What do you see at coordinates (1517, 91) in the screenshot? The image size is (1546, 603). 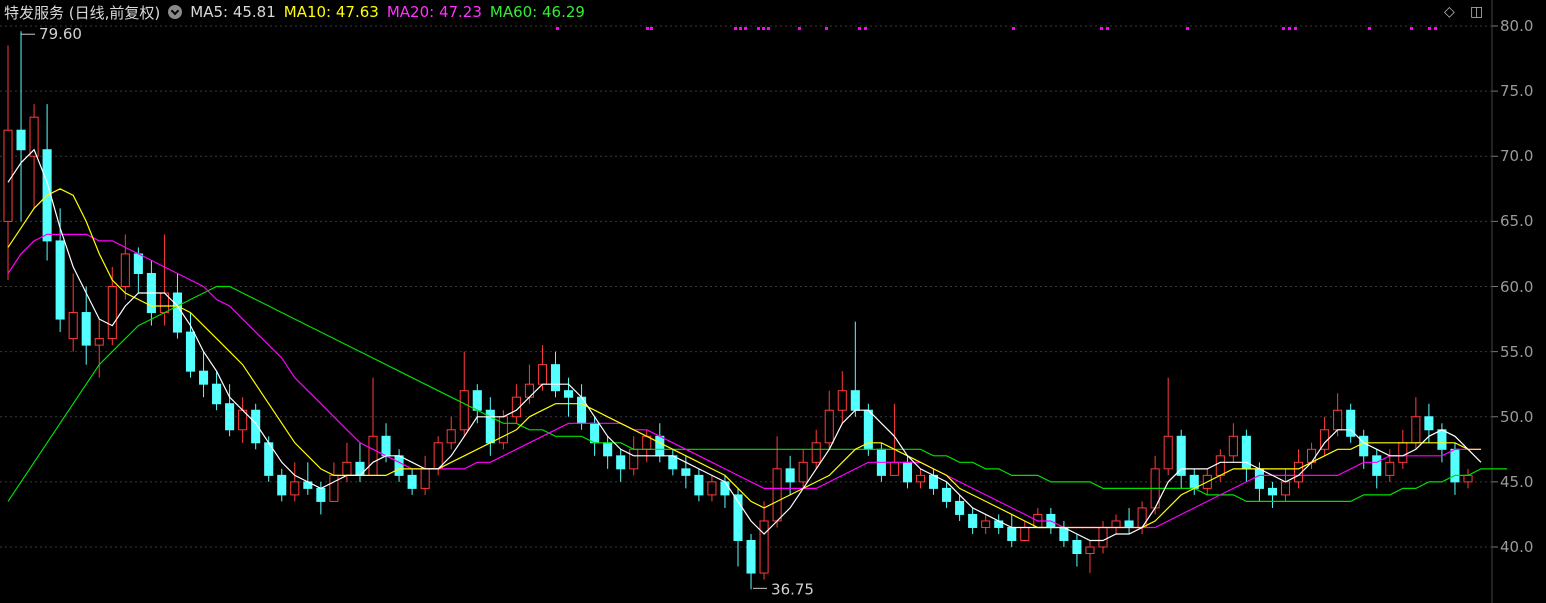 I see `y-tick-label: 75.0` at bounding box center [1517, 91].